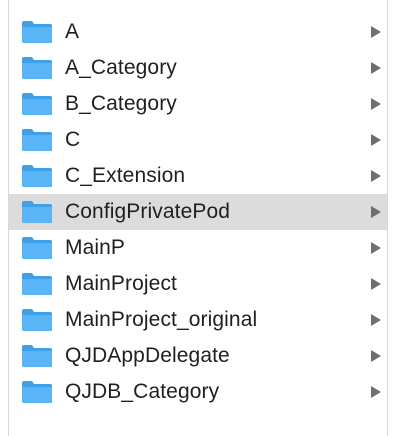  I want to click on item-label: MainP, so click(95, 247).